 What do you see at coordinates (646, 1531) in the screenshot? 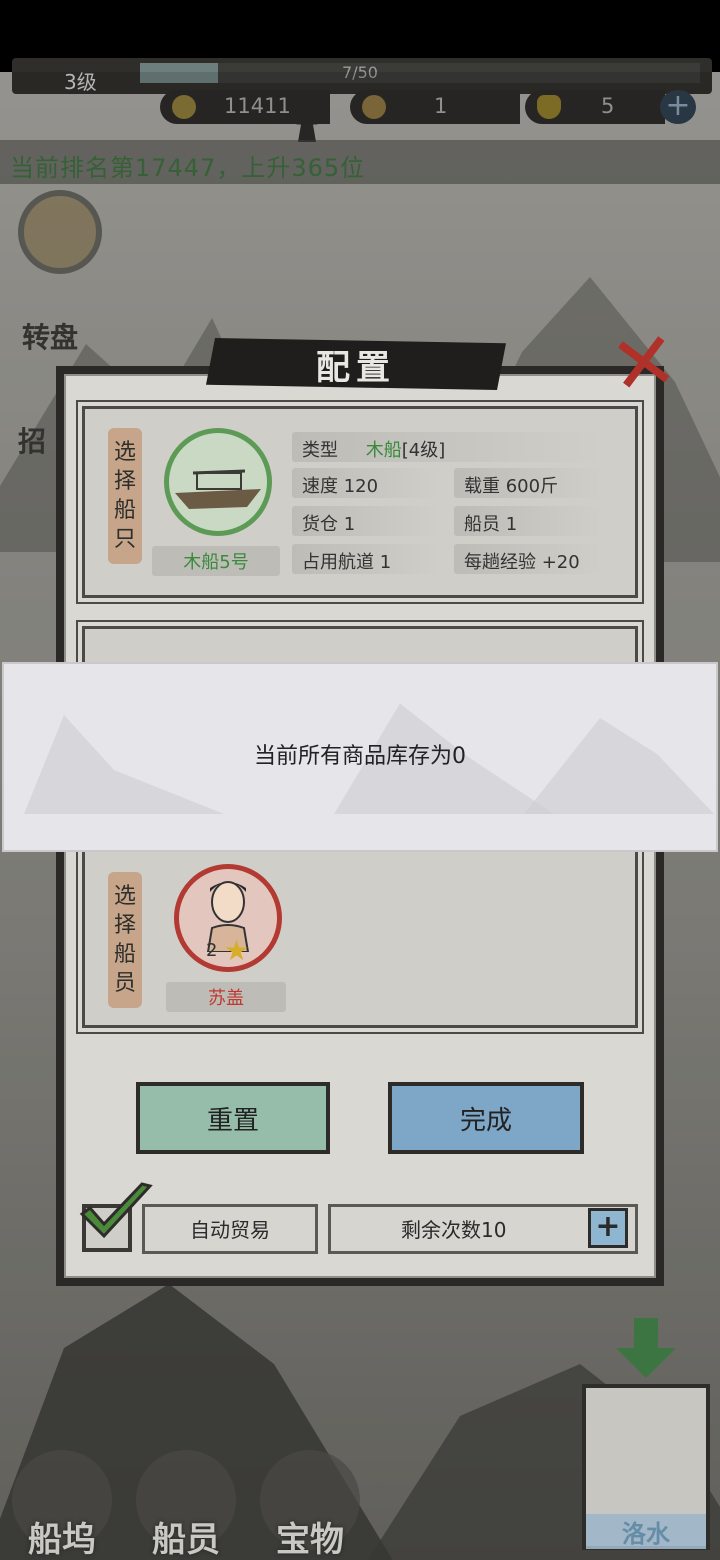
I see `map-location-label: 洛水` at bounding box center [646, 1531].